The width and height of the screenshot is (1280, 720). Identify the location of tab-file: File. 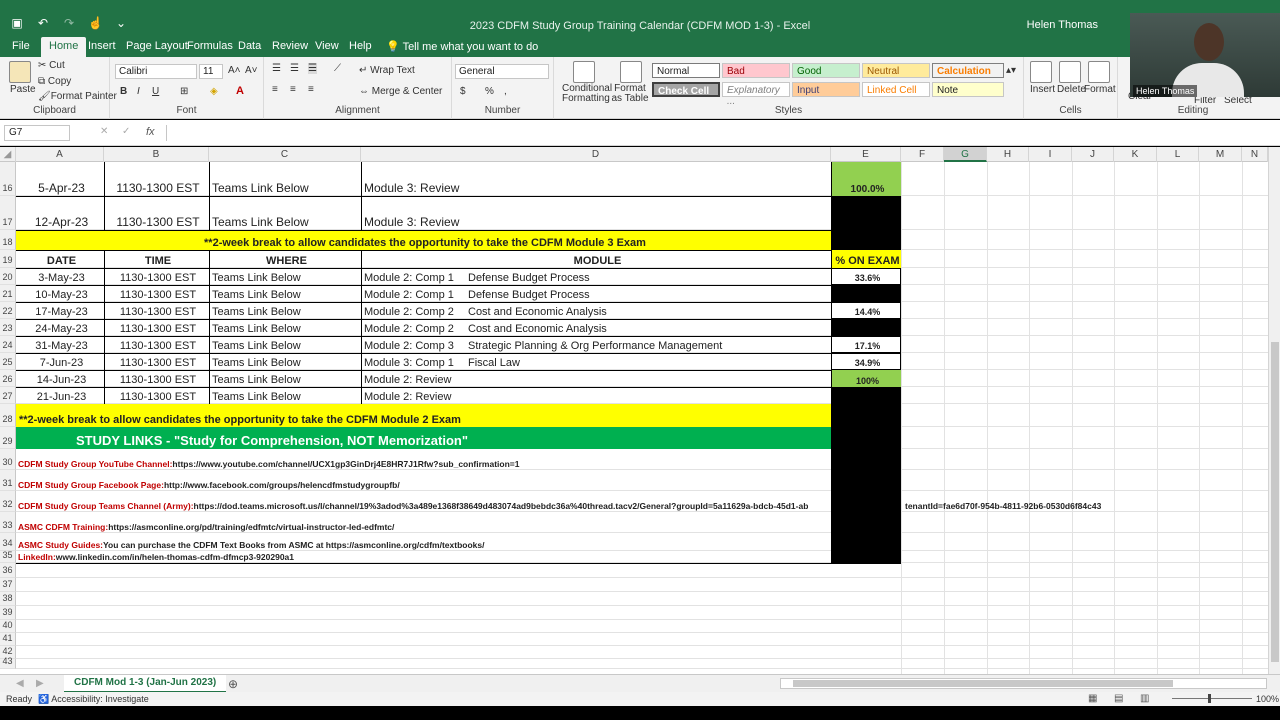
(21, 46).